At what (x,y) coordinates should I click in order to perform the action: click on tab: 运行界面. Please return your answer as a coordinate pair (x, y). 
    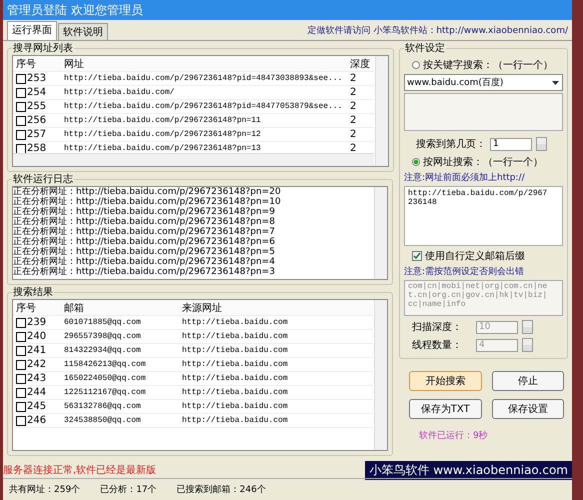
    Looking at the image, I should click on (32, 30).